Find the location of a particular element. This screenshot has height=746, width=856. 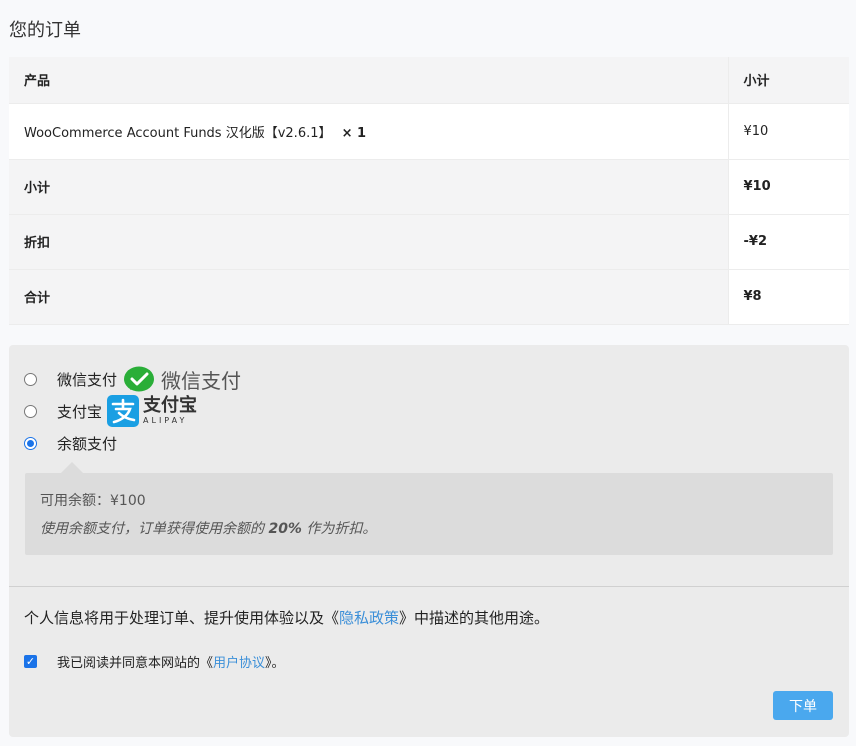

table-header-row: 产品 小计 is located at coordinates (429, 80).